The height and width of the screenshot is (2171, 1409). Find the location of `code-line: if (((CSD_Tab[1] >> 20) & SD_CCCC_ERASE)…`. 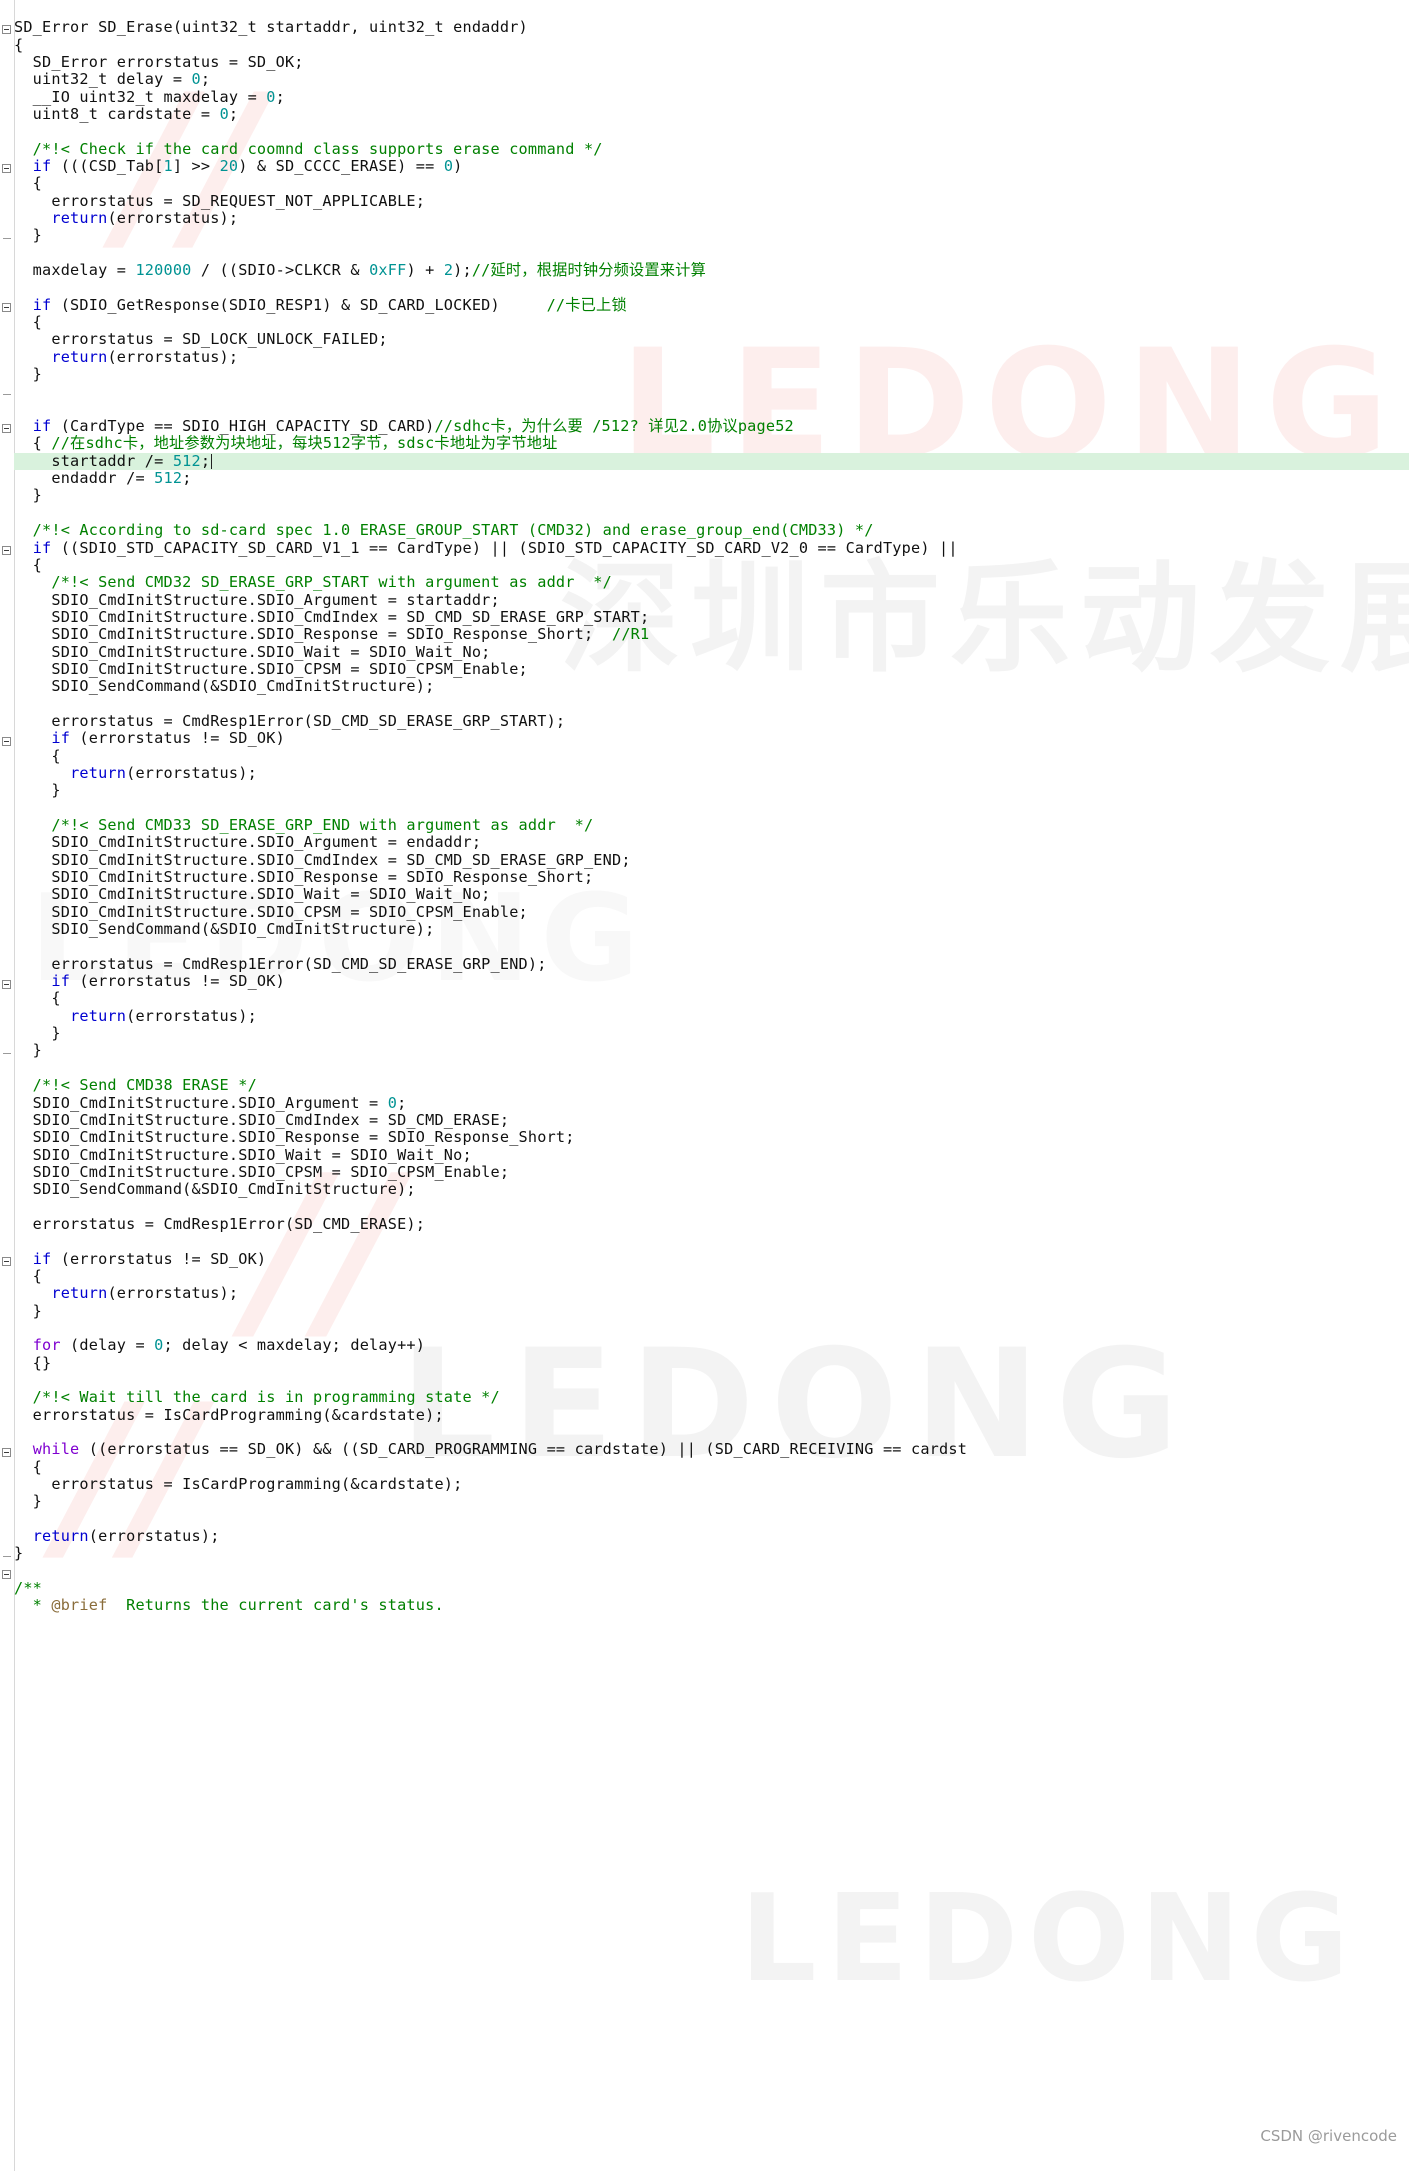

code-line: if (((CSD_Tab[1] >> 20) & SD_CCCC_ERASE)… is located at coordinates (711, 166).